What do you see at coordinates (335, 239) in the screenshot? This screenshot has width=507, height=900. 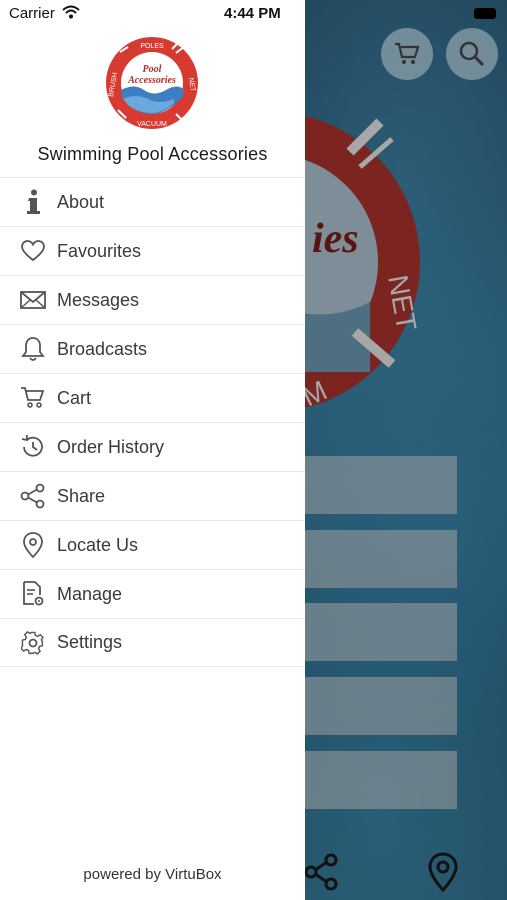 I see `bg-logo-script: ies` at bounding box center [335, 239].